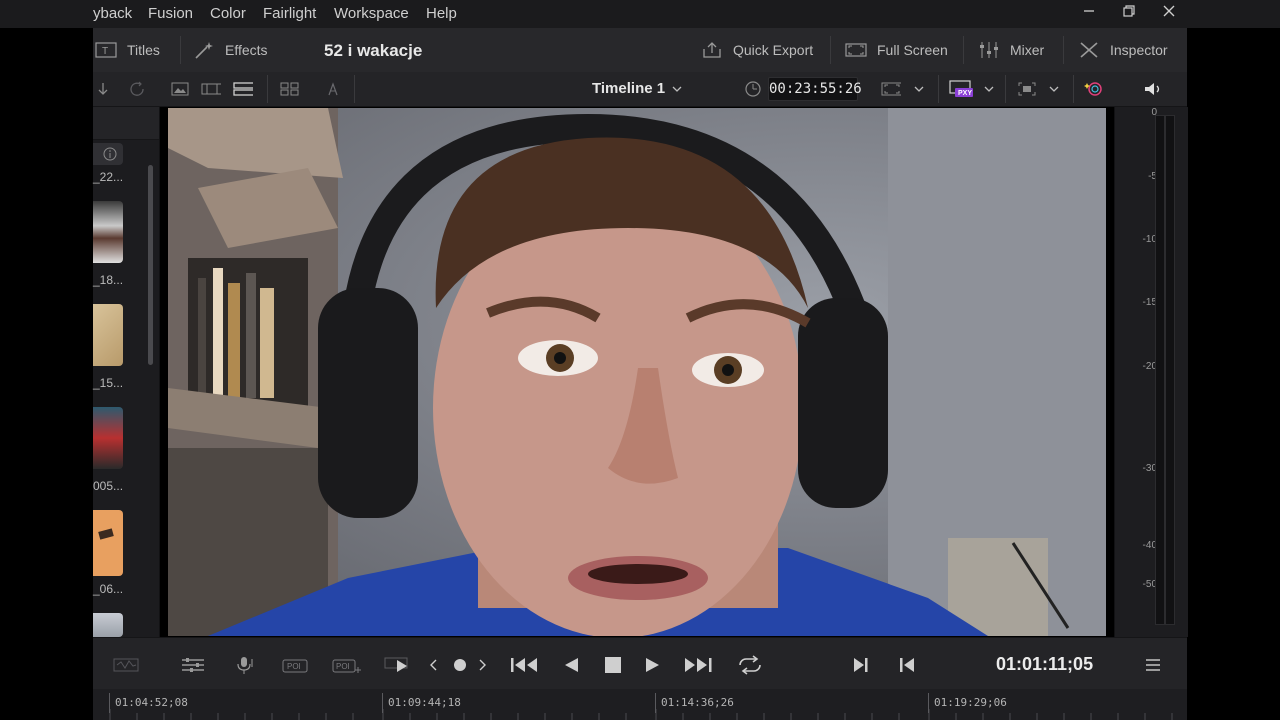 This screenshot has width=1280, height=720. Describe the element at coordinates (204, 50) in the screenshot. I see `magic-wand-icon` at that location.